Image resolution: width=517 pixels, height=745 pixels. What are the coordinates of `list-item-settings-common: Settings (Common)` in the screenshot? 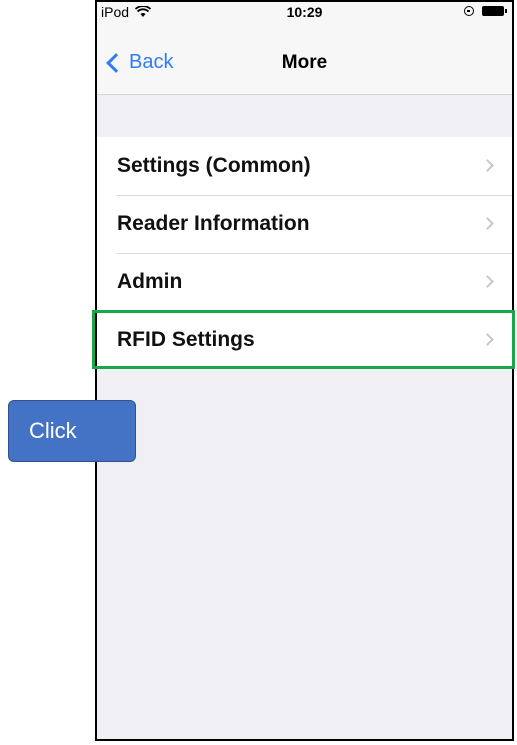 It's located at (304, 166).